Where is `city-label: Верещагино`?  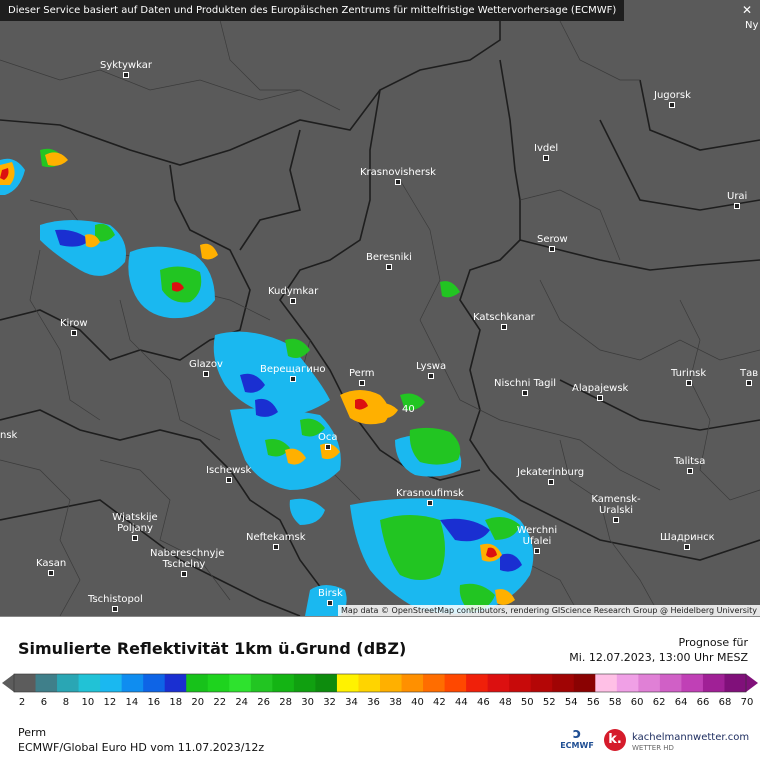 city-label: Верещагино is located at coordinates (292, 373).